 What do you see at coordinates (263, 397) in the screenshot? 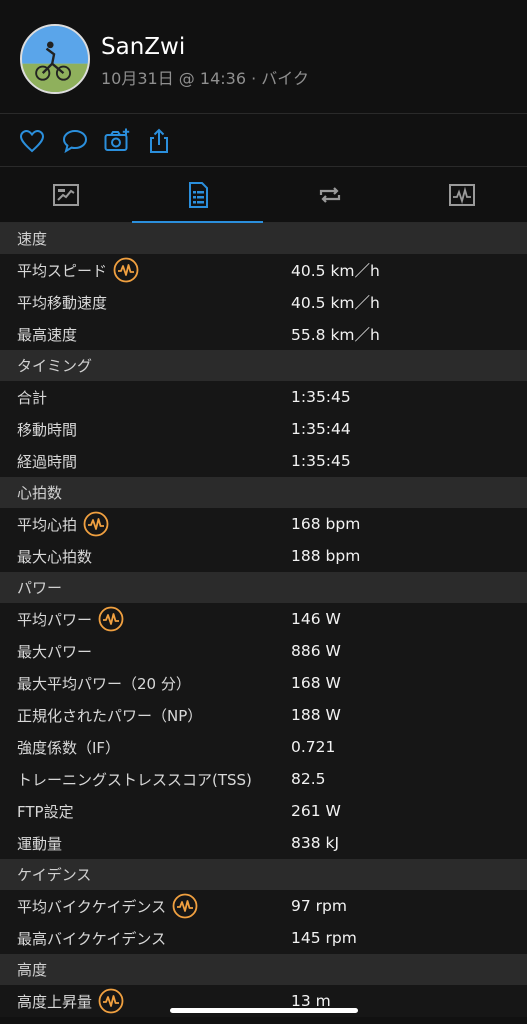
I see `stat-row-total-time: 合計 1:35:45` at bounding box center [263, 397].